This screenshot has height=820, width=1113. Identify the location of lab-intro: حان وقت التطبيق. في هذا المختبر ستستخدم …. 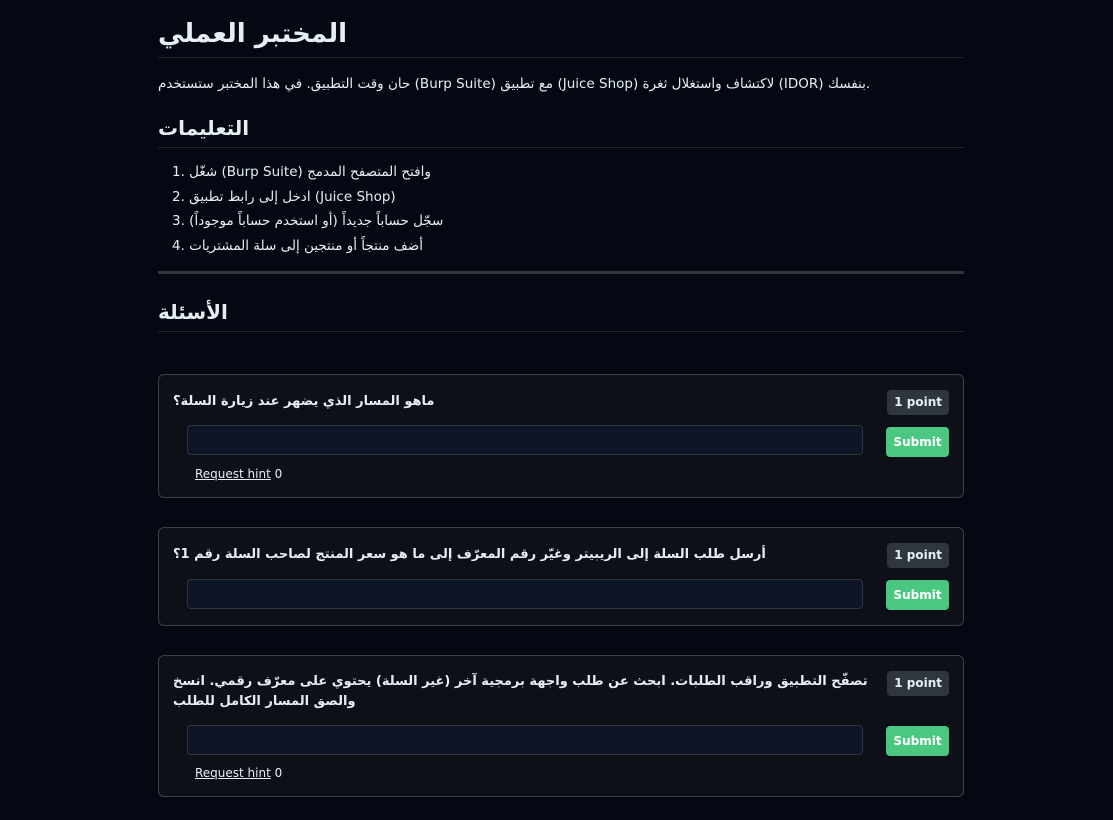
(514, 84).